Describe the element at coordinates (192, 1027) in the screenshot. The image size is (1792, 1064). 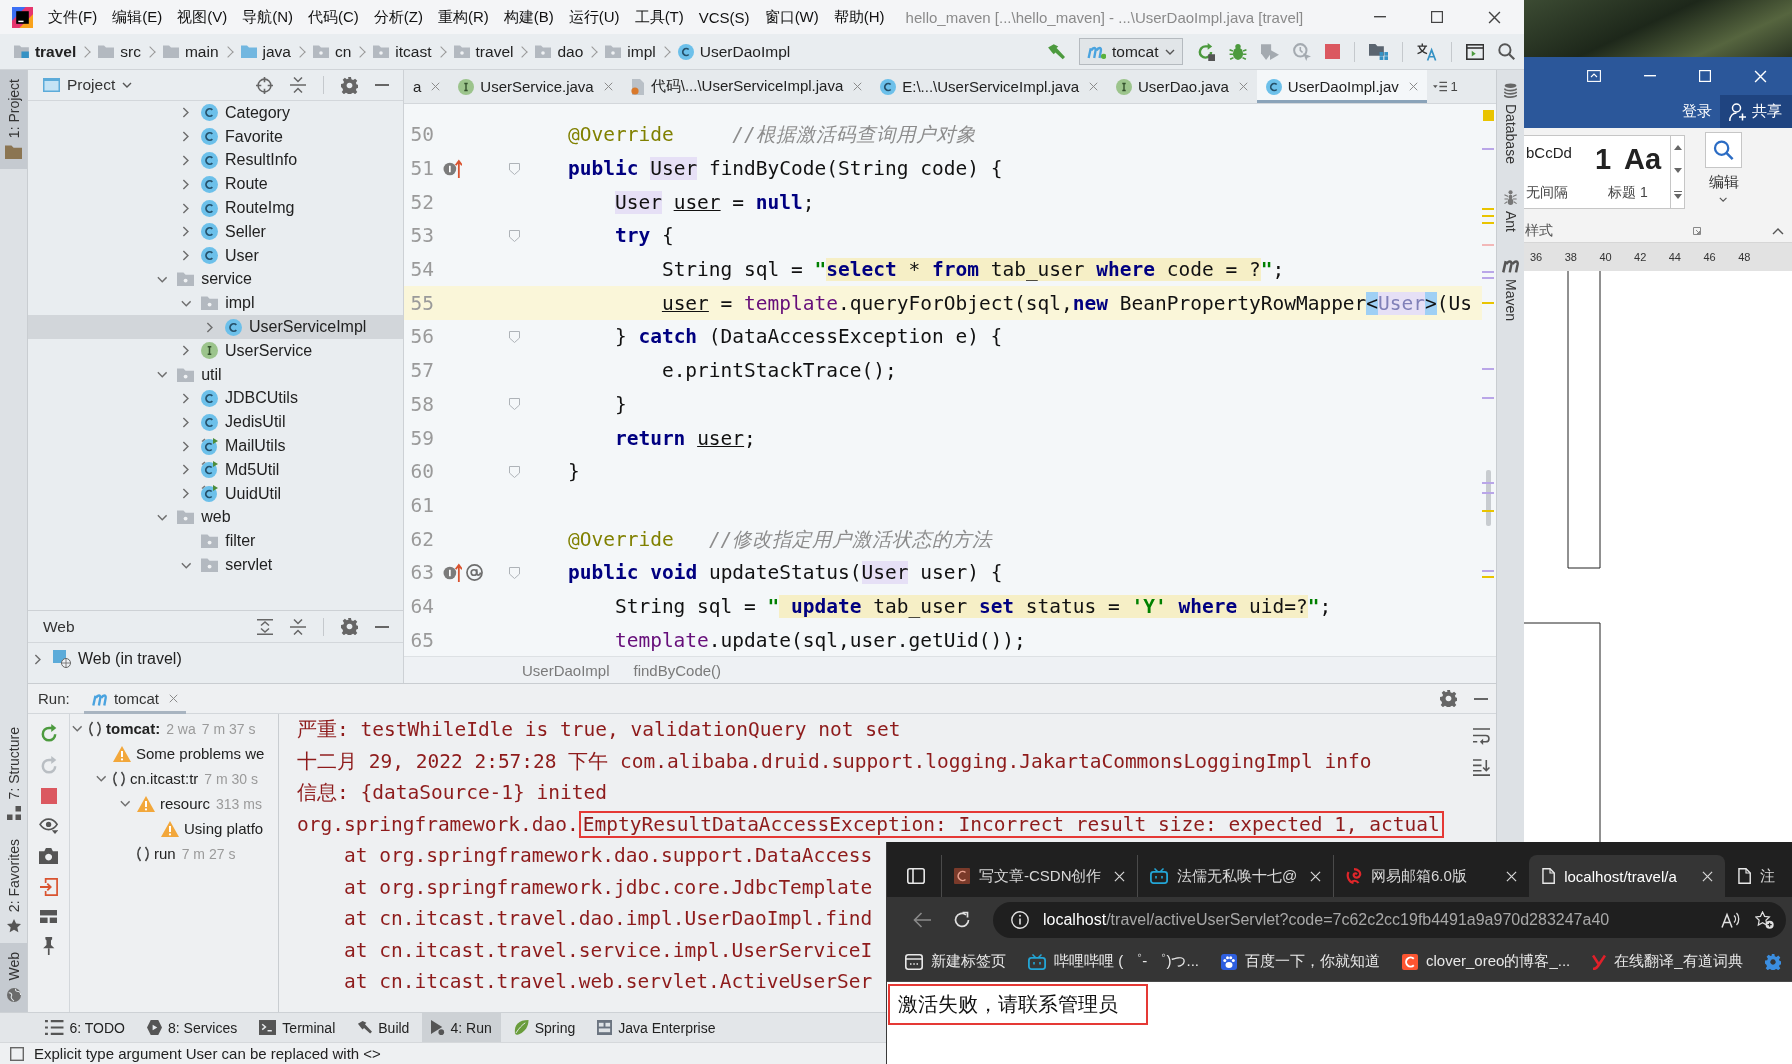
I see `tool-window-button: 8: Services` at that location.